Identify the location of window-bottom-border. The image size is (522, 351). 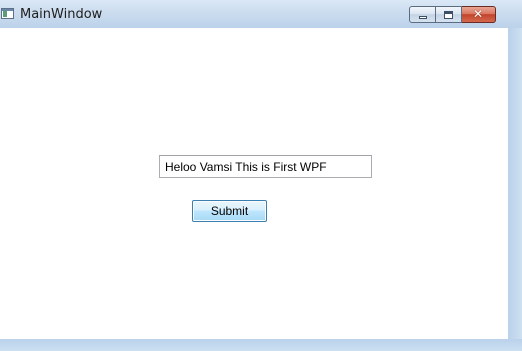
(261, 345).